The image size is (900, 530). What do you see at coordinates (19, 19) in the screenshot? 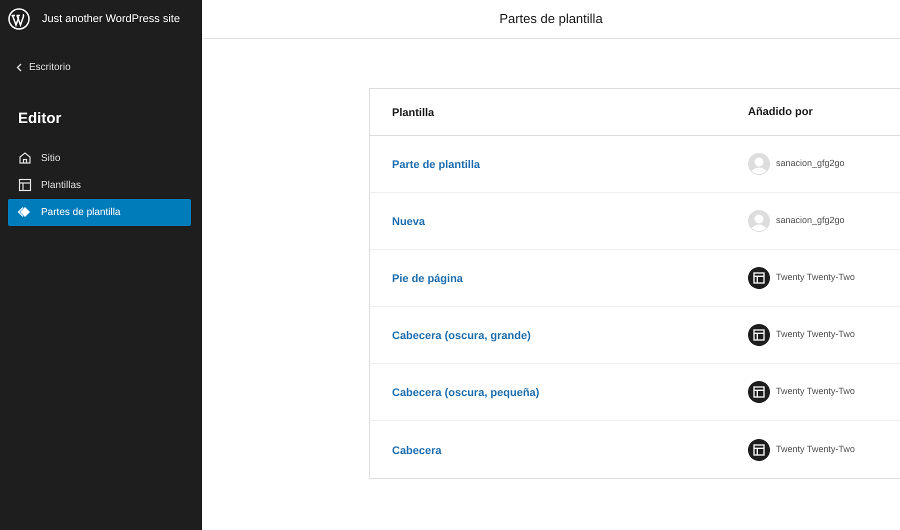
I see `wordpress-logo-icon` at bounding box center [19, 19].